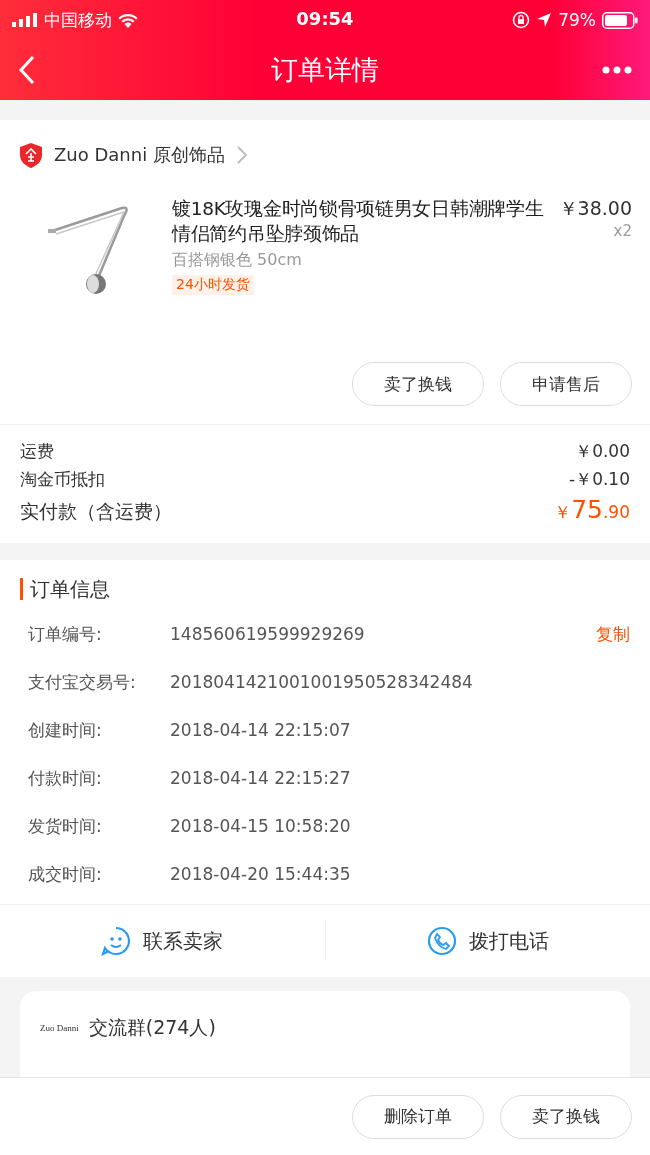 The height and width of the screenshot is (1155, 650). I want to click on chat-icon, so click(116, 941).